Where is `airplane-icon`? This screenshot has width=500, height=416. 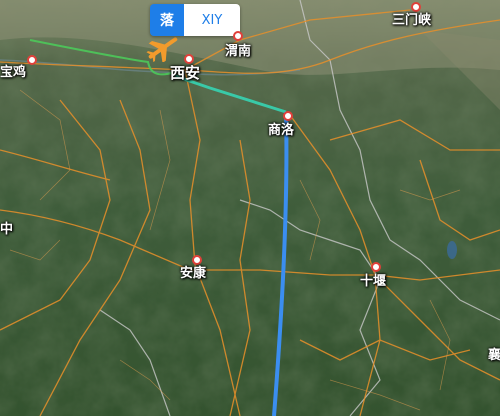 airplane-icon is located at coordinates (163, 48).